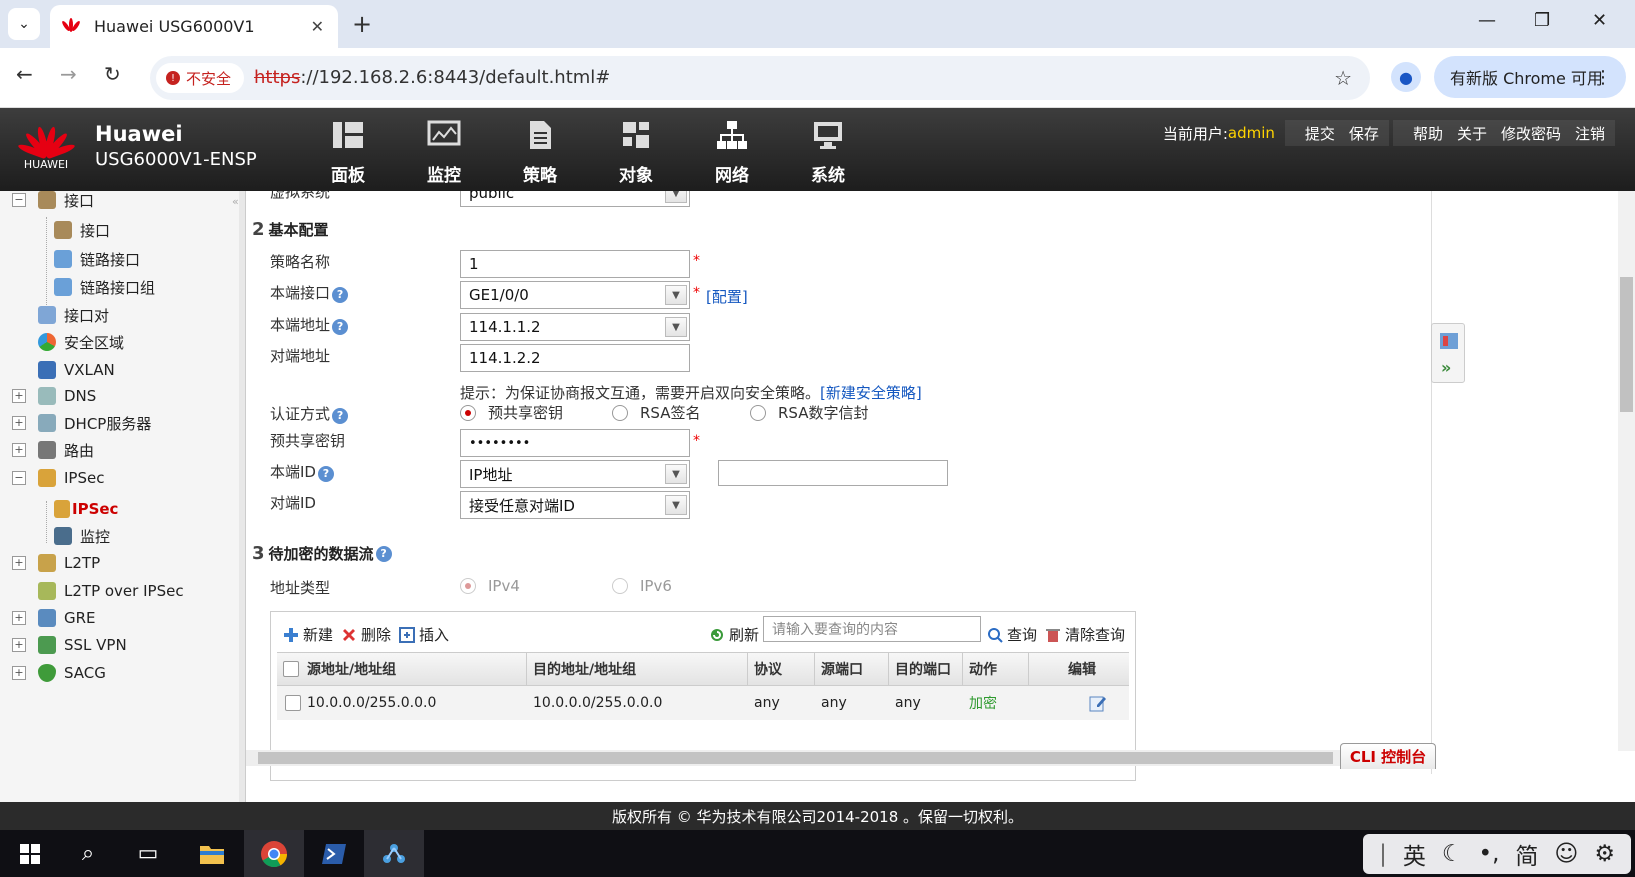 Image resolution: width=1635 pixels, height=877 pixels. Describe the element at coordinates (148, 853) in the screenshot. I see `task-view-icon: ▭` at that location.